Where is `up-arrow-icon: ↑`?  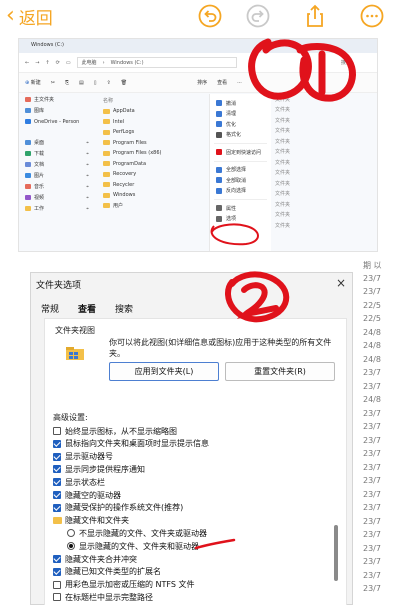
up-arrow-icon: ↑ is located at coordinates (47, 63).